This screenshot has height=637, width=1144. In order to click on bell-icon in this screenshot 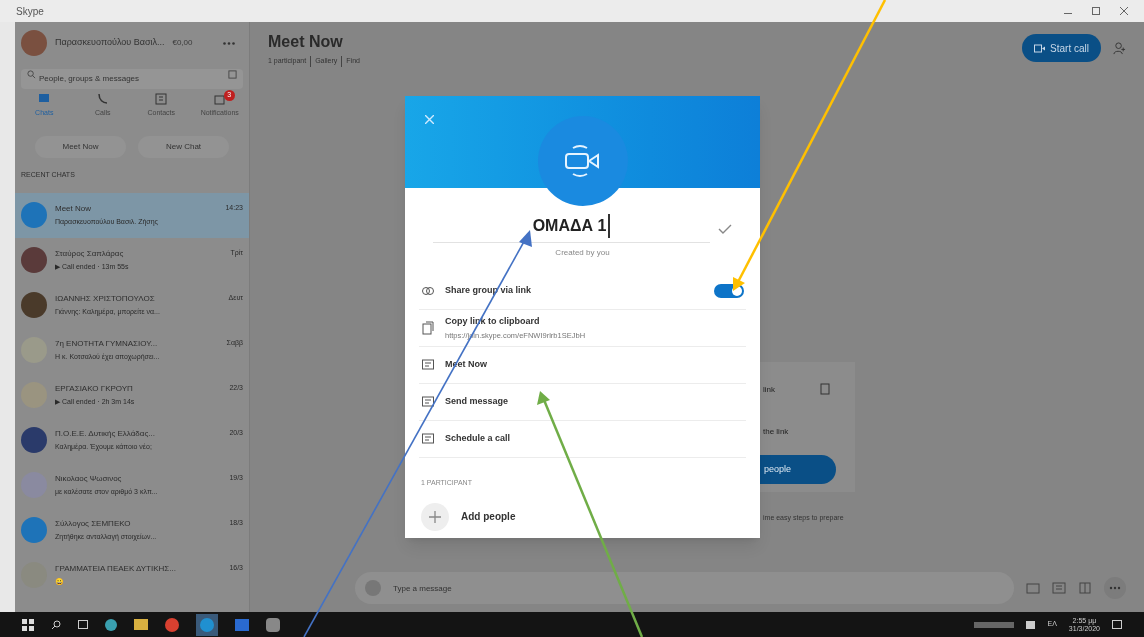, I will do `click(219, 99)`.